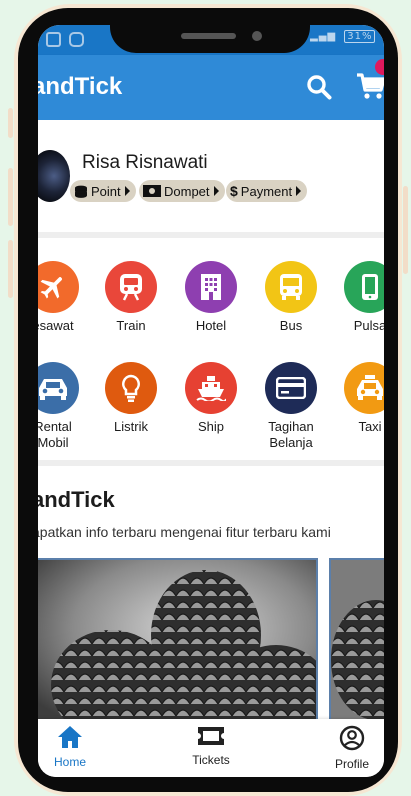  Describe the element at coordinates (291, 388) in the screenshot. I see `card-icon` at that location.